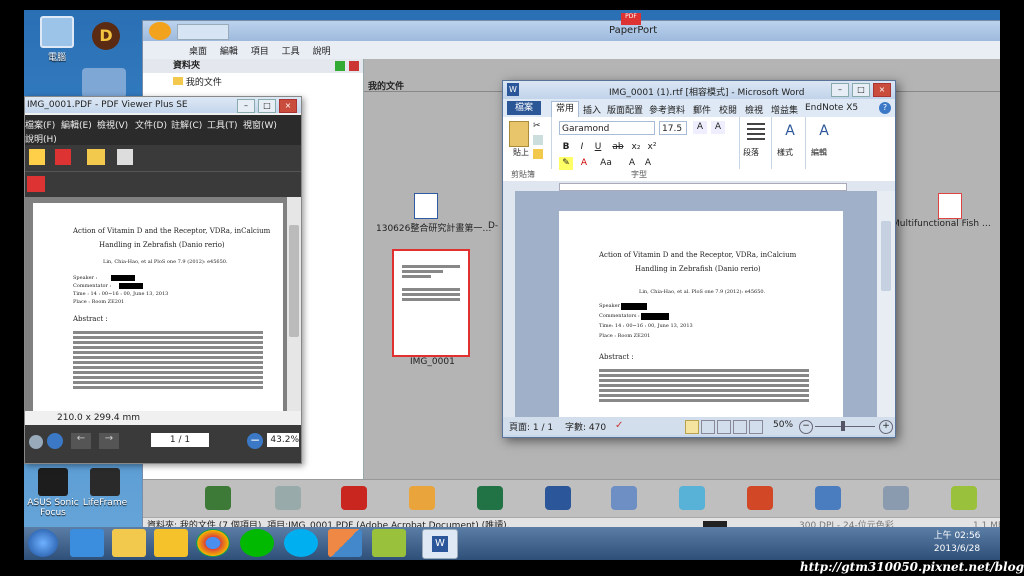 The width and height of the screenshot is (1024, 576). I want to click on system-tray, so click(855, 543).